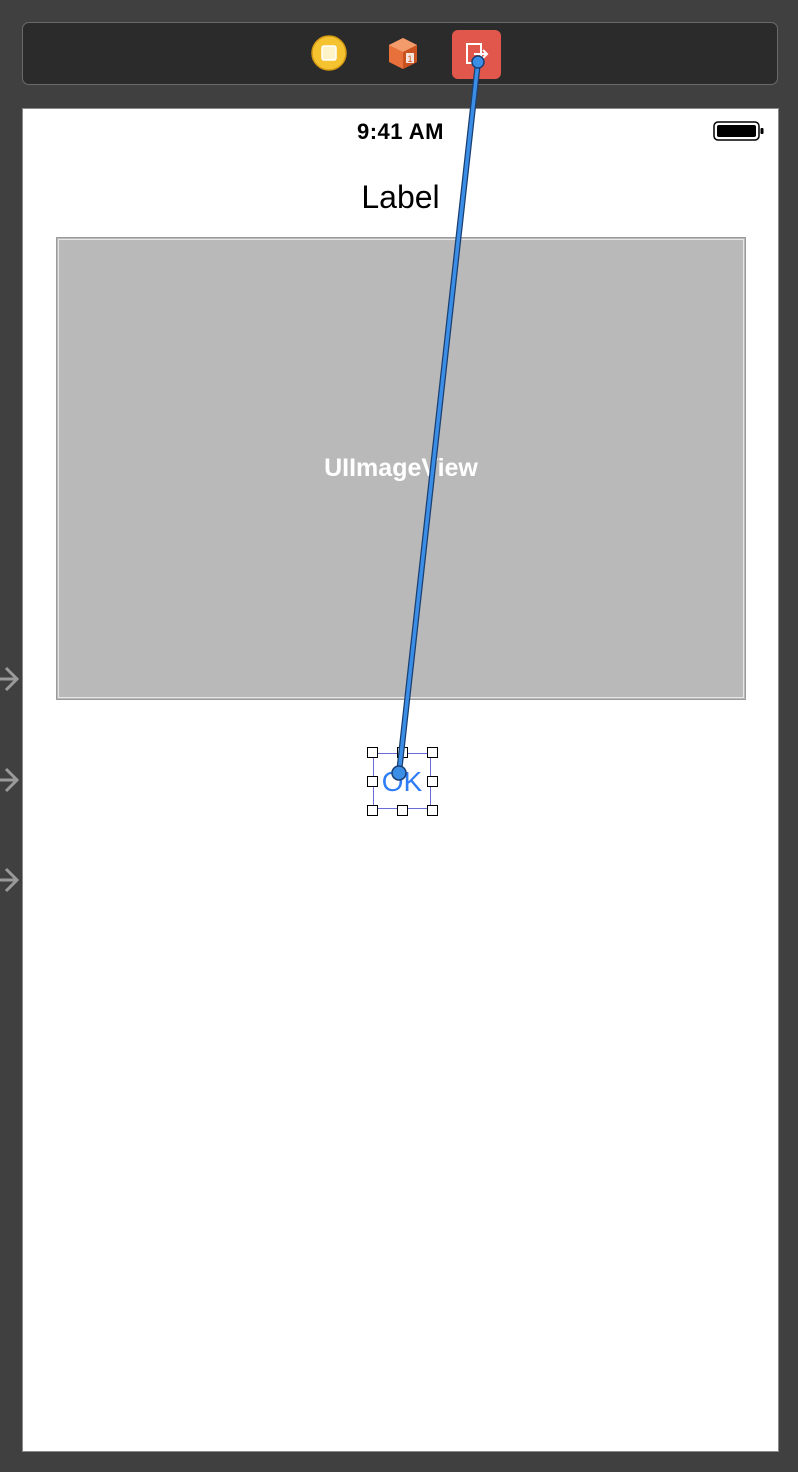 This screenshot has width=798, height=1472. I want to click on first-responder-cube-icon: 1, so click(403, 53).